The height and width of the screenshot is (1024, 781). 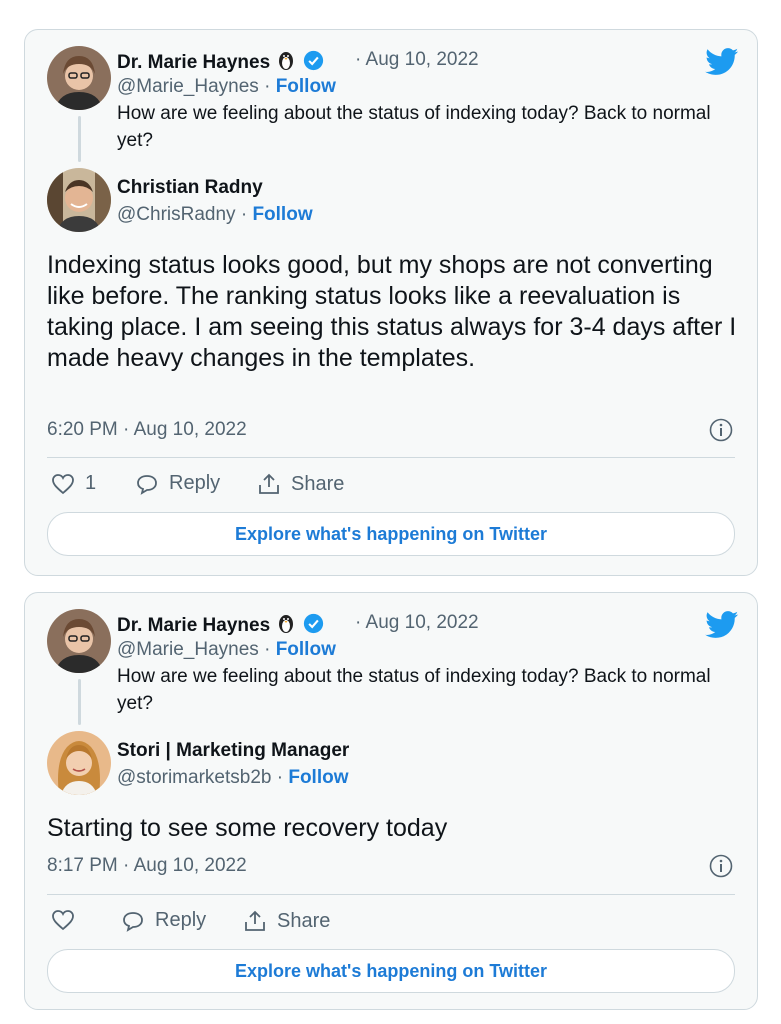 I want to click on reply-handle-row: @storimarketsb2b · Follow, so click(x=233, y=778).